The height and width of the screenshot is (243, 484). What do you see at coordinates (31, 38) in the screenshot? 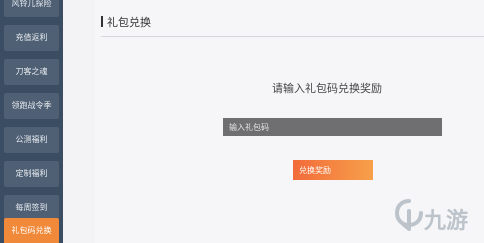
I see `sidebar-item-recharge-rebate: 充值返利` at bounding box center [31, 38].